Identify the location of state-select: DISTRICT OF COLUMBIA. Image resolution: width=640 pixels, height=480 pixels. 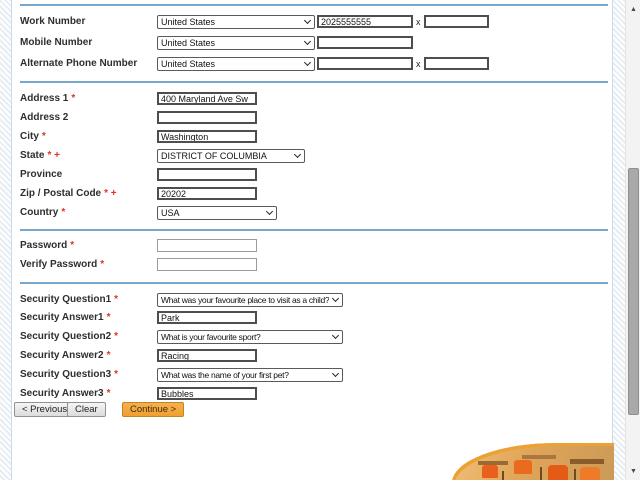
(231, 155).